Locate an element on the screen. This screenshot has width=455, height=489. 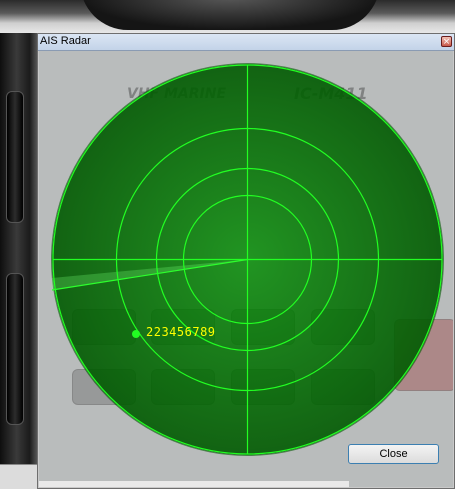
background-device-left is located at coordinates (18, 261).